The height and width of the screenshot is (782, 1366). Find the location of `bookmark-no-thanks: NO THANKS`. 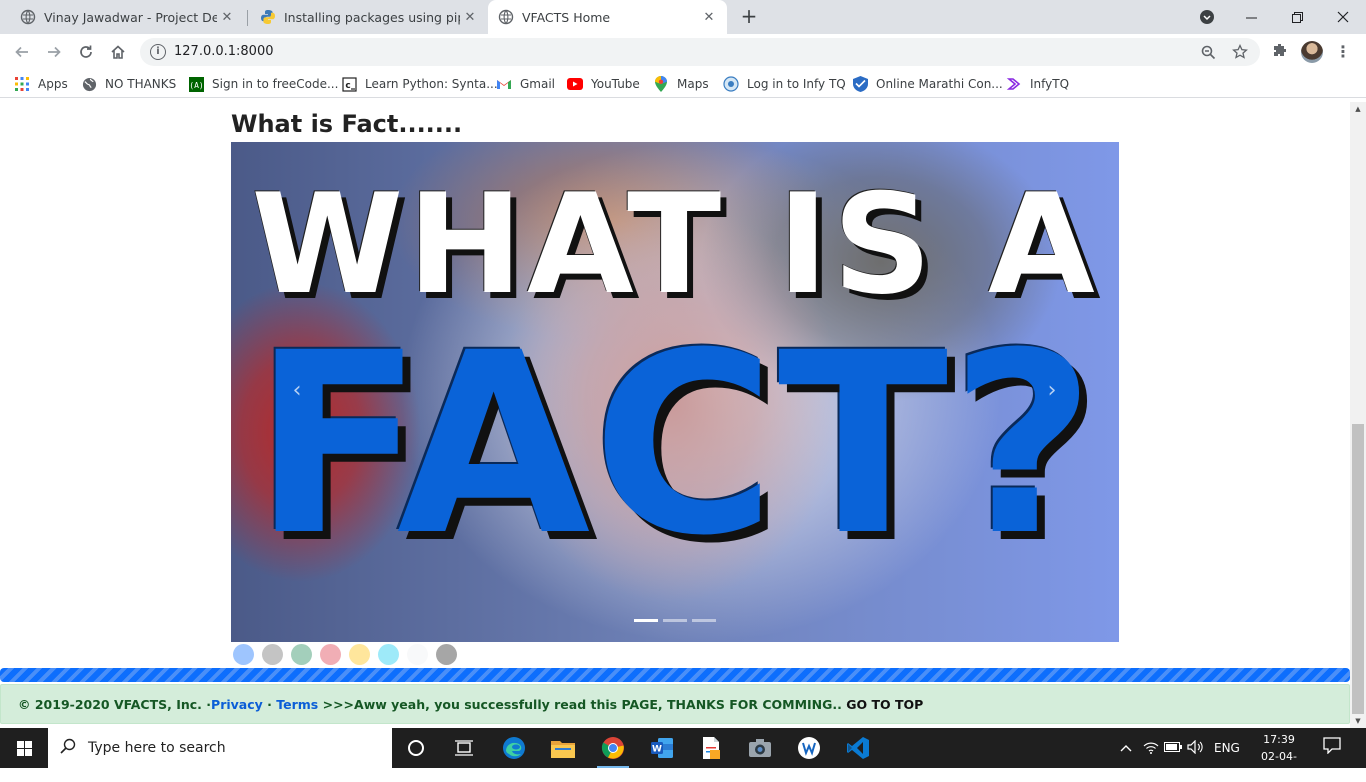

bookmark-no-thanks: NO THANKS is located at coordinates (128, 84).